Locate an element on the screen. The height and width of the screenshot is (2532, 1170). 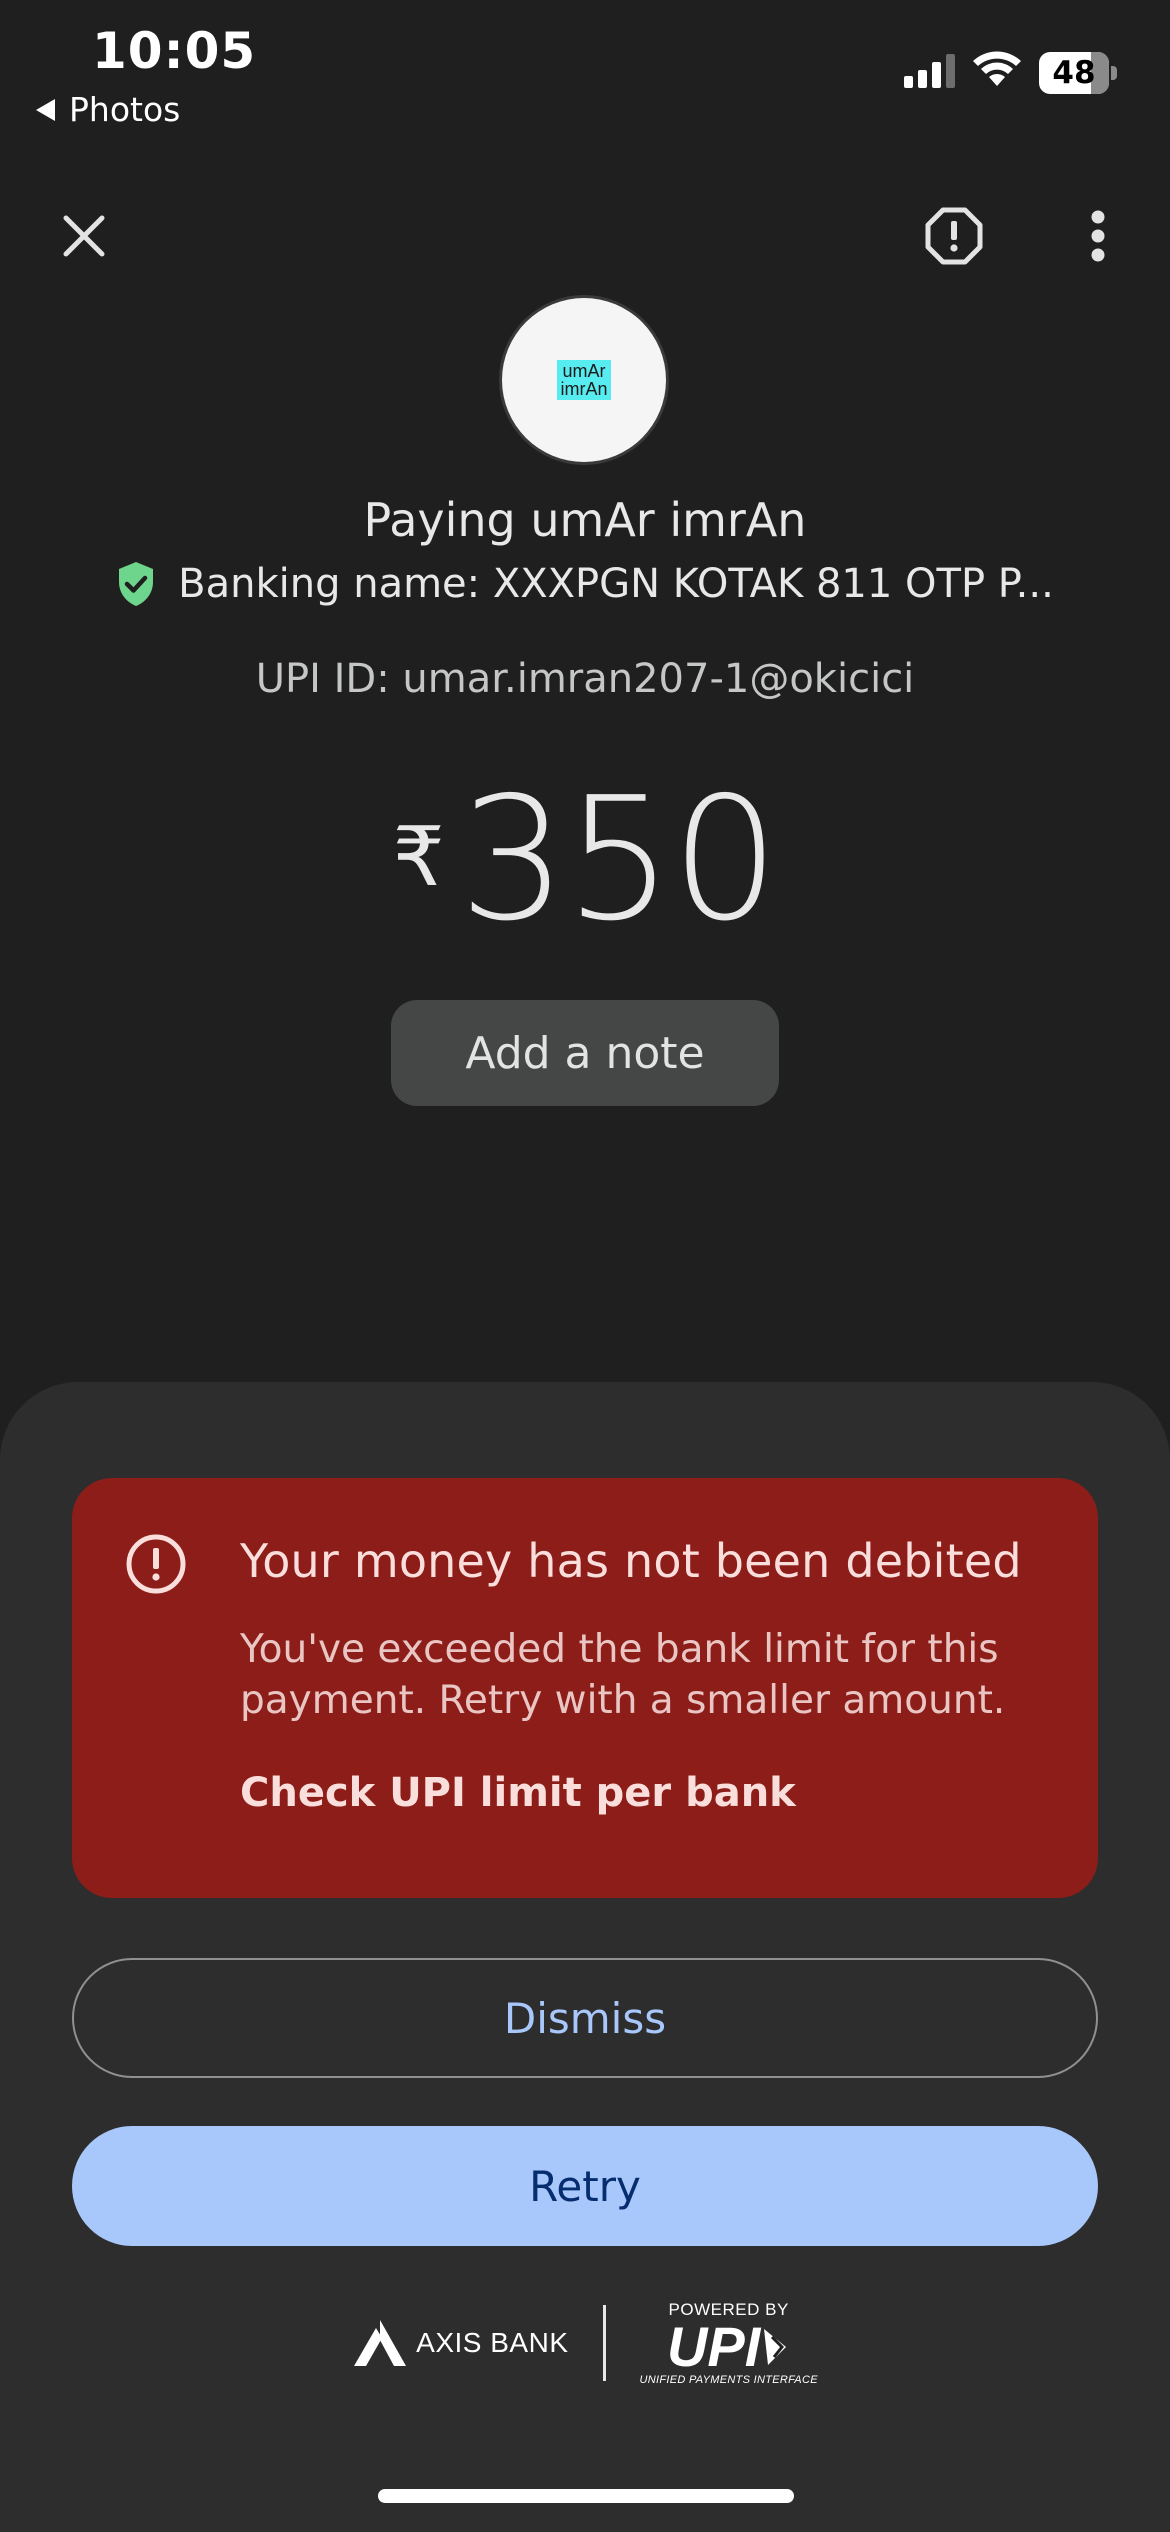
close-button is located at coordinates (84, 236).